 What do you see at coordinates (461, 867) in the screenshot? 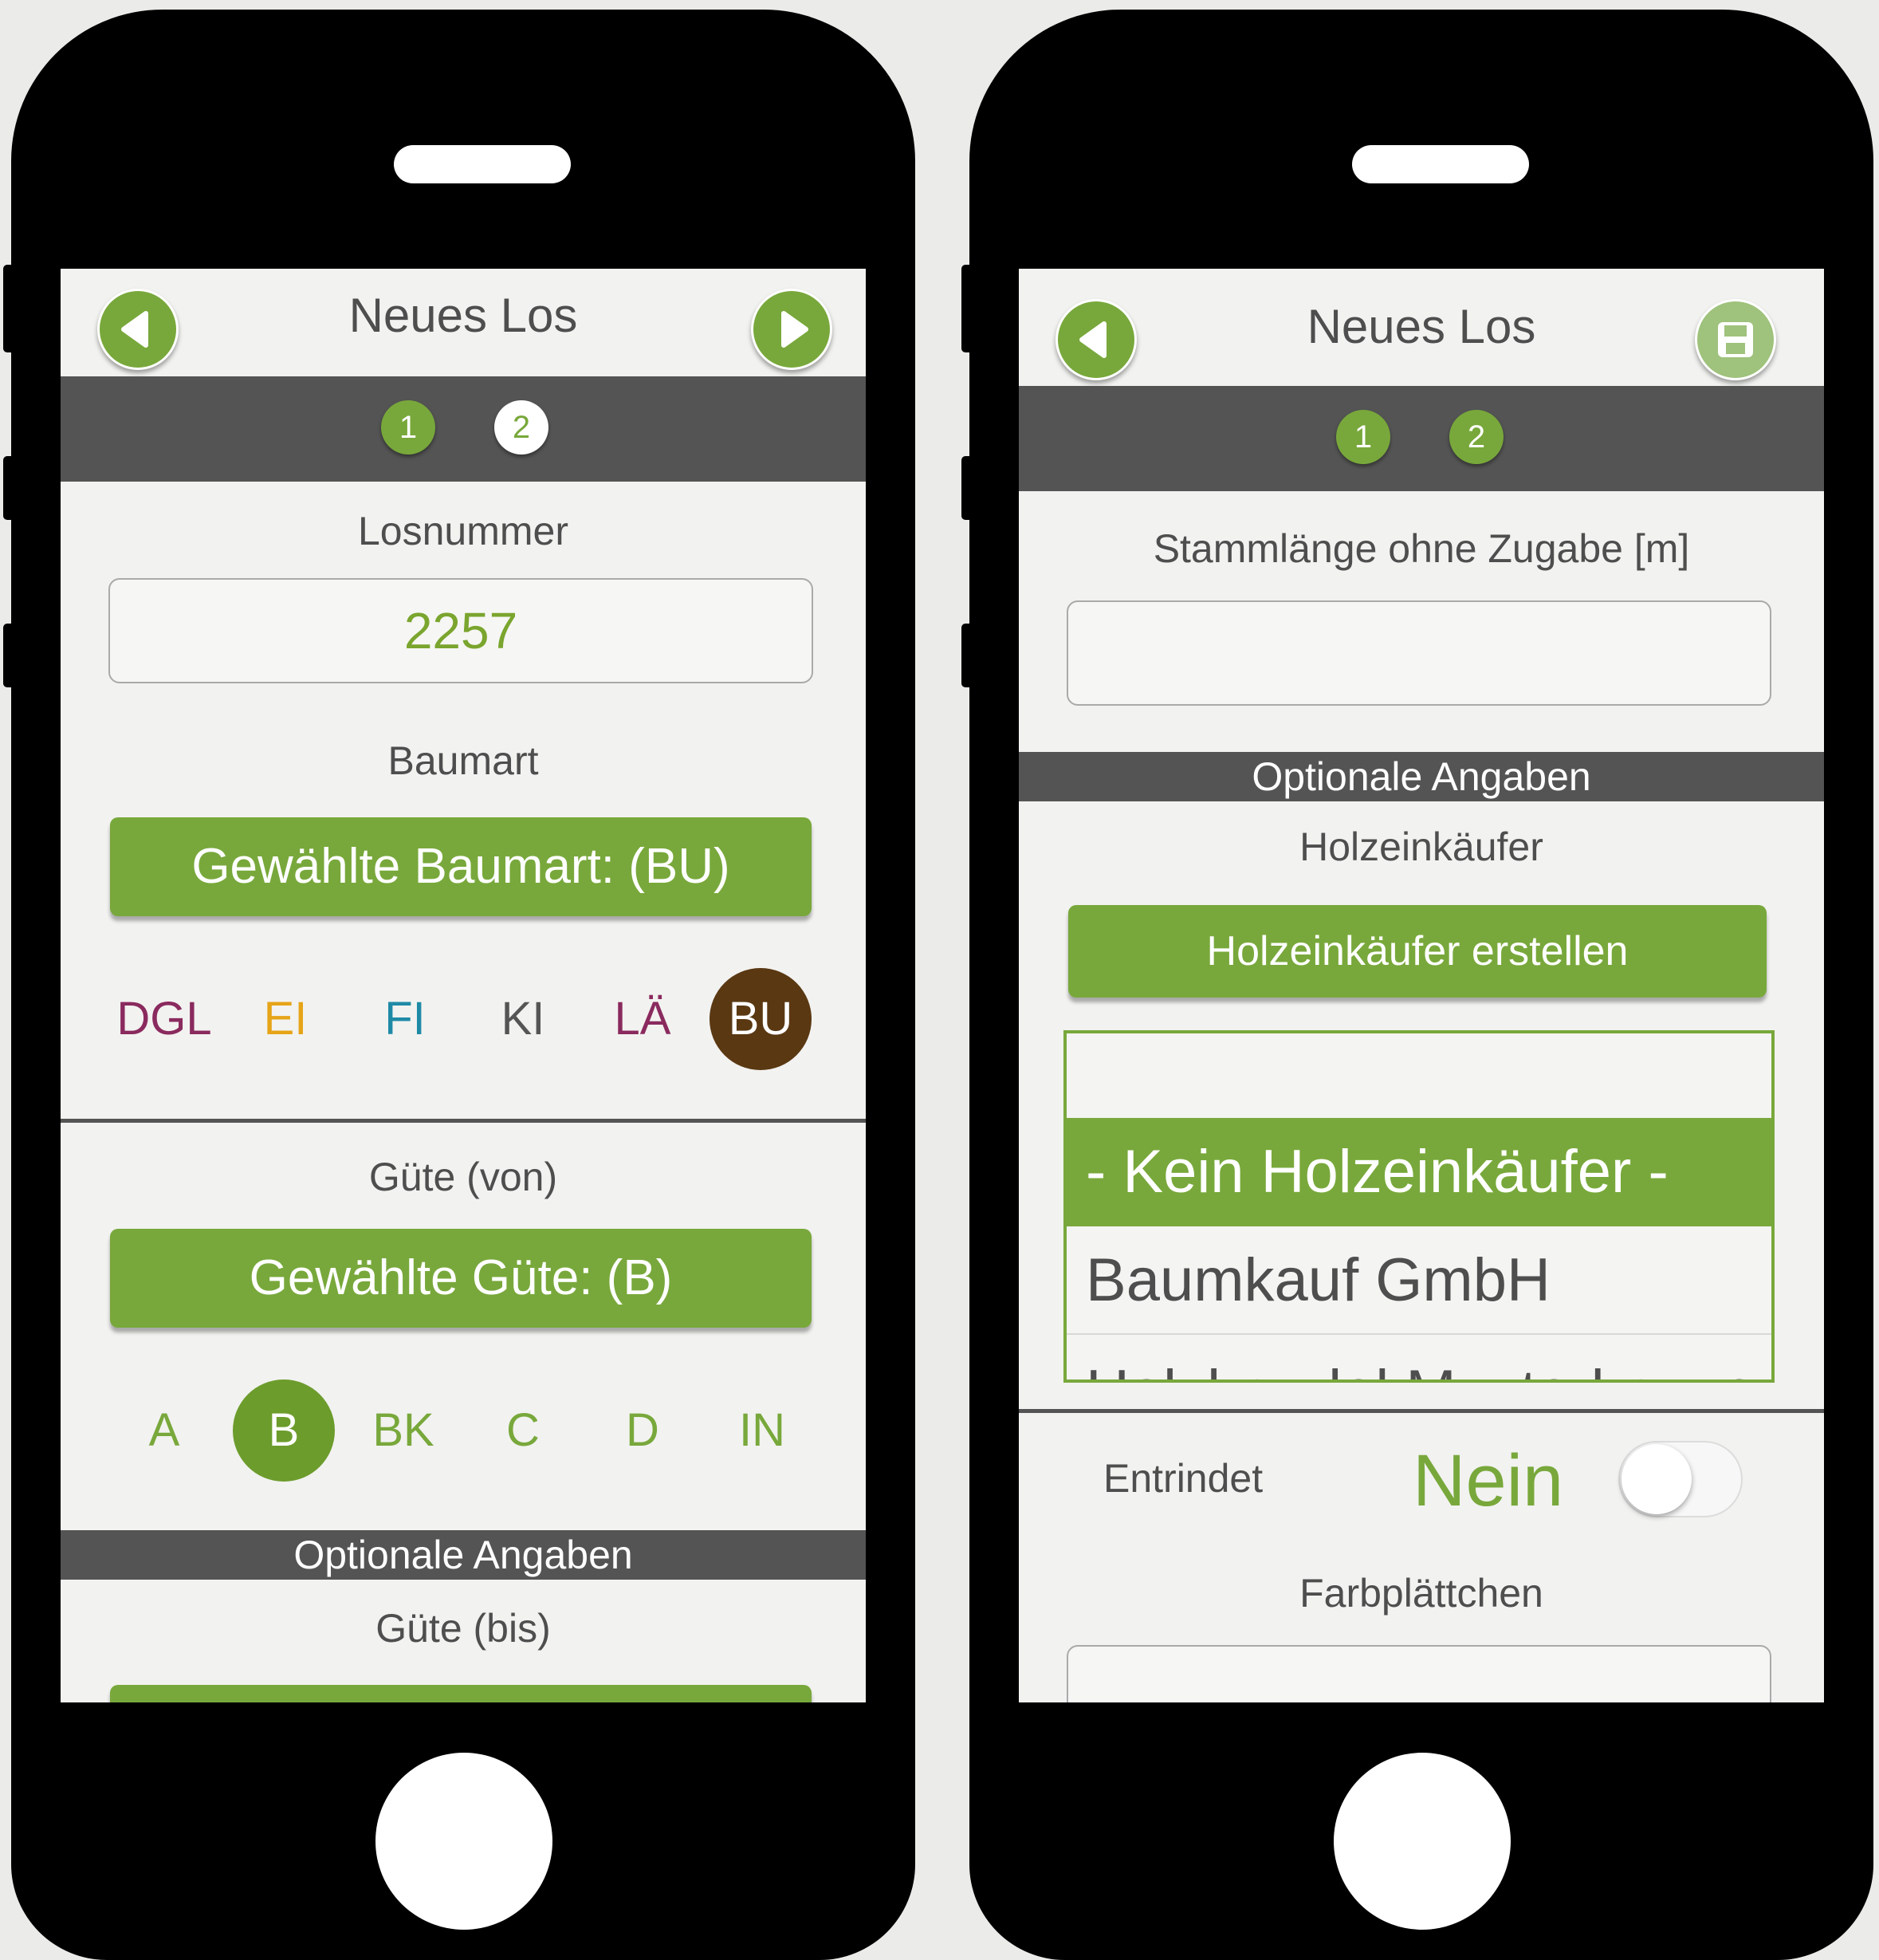
I see `baumart-button: Gewählte Baumart: (BU)` at bounding box center [461, 867].